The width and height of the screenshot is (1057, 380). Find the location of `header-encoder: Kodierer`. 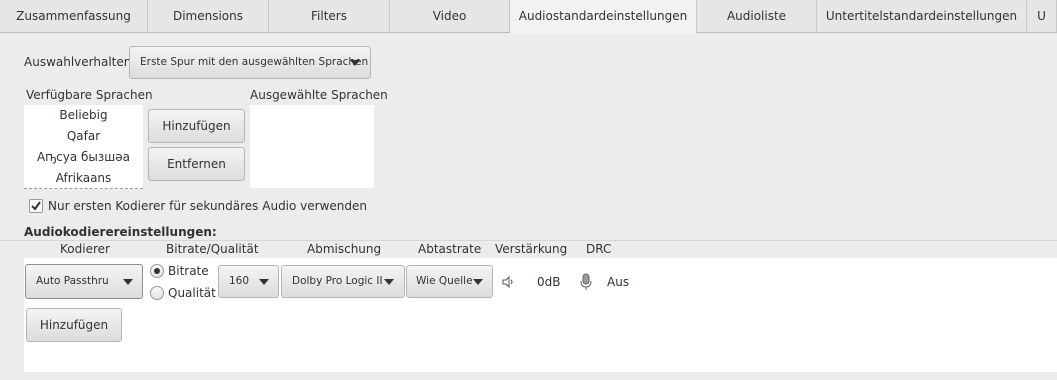

header-encoder: Kodierer is located at coordinates (85, 249).